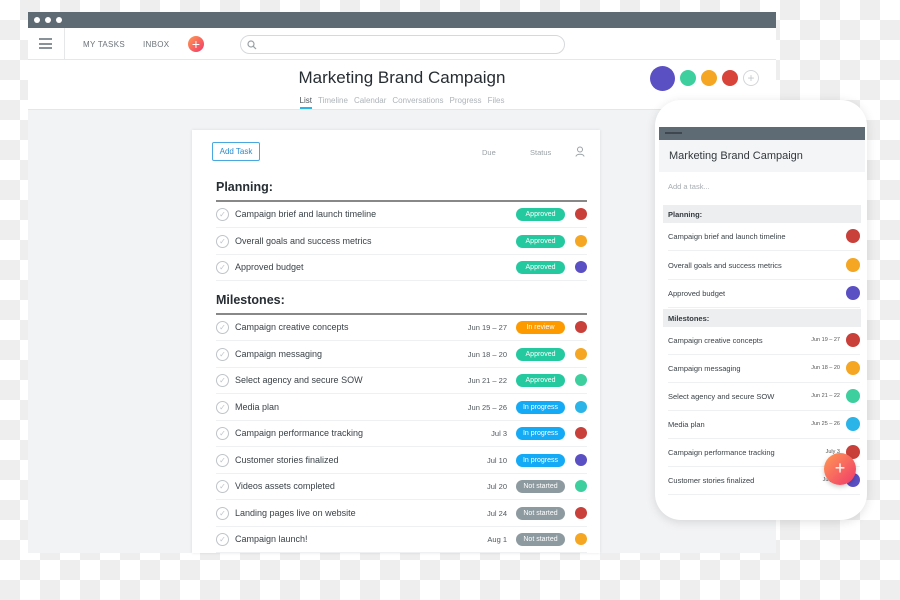 The width and height of the screenshot is (900, 600). What do you see at coordinates (45, 43) in the screenshot?
I see `hamburger-menu-icon` at bounding box center [45, 43].